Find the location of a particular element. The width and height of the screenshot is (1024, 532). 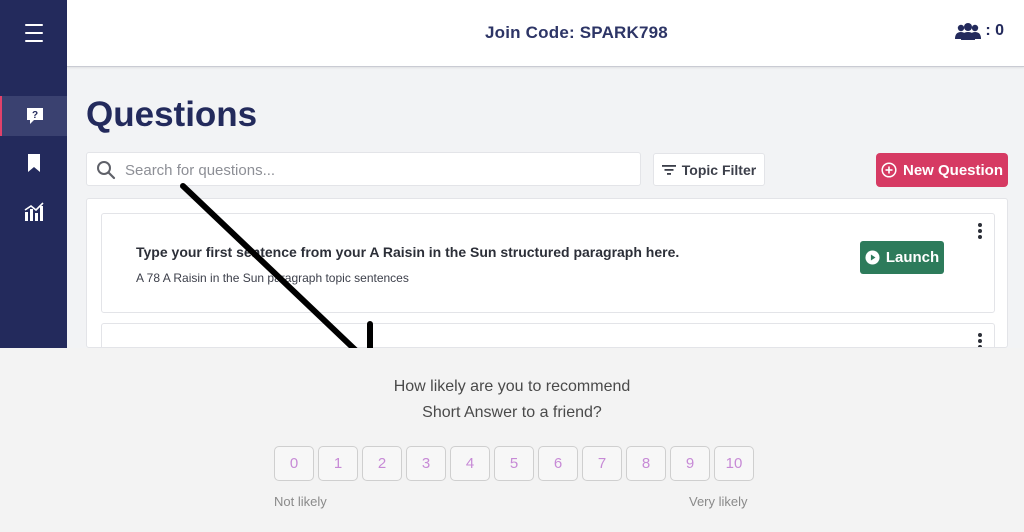

sidebar-item-reports is located at coordinates (33, 212).